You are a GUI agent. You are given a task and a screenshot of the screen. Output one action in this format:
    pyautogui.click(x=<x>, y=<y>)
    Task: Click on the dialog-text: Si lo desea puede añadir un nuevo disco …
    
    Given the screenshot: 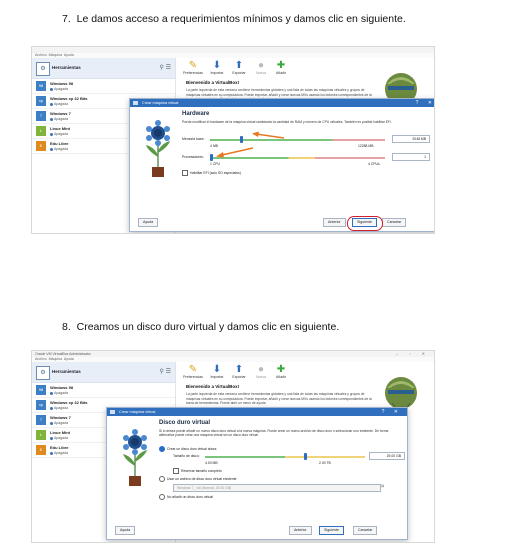 What is the action you would take?
    pyautogui.click(x=274, y=433)
    